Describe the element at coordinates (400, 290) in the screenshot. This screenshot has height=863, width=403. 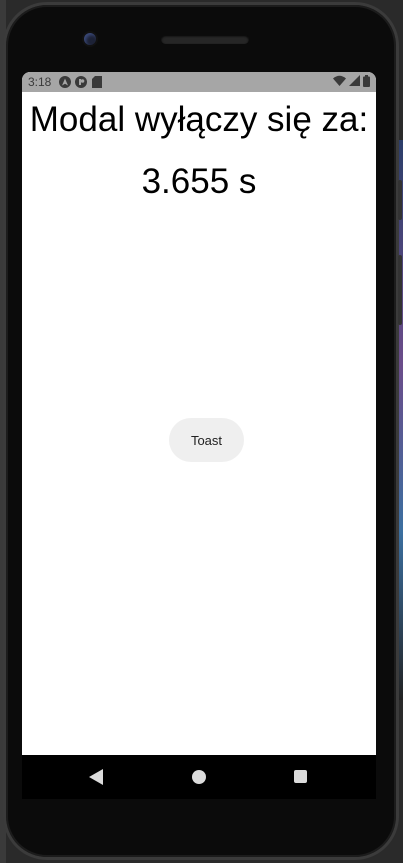
I see `volume-button` at that location.